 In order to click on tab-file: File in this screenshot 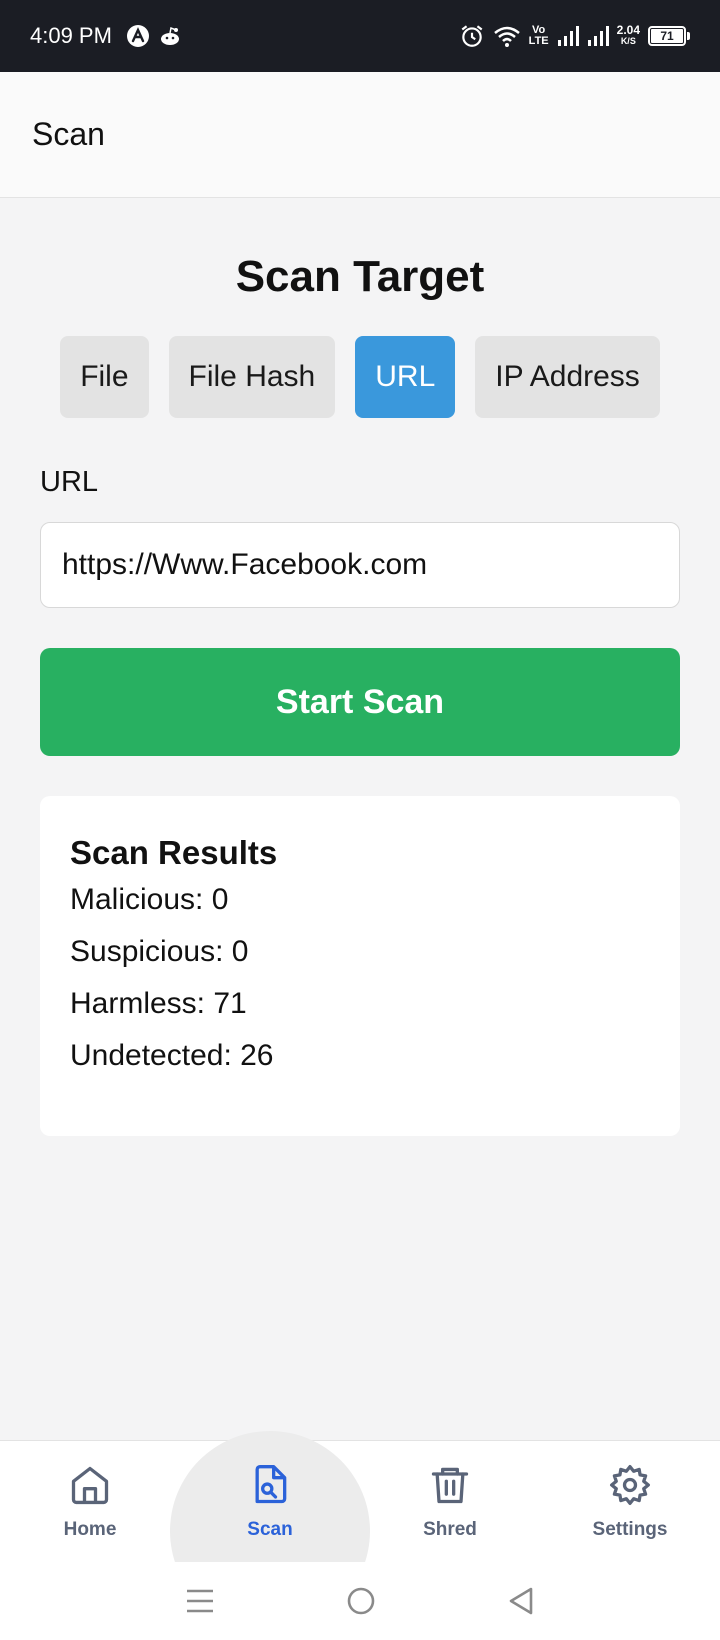, I will do `click(104, 377)`.